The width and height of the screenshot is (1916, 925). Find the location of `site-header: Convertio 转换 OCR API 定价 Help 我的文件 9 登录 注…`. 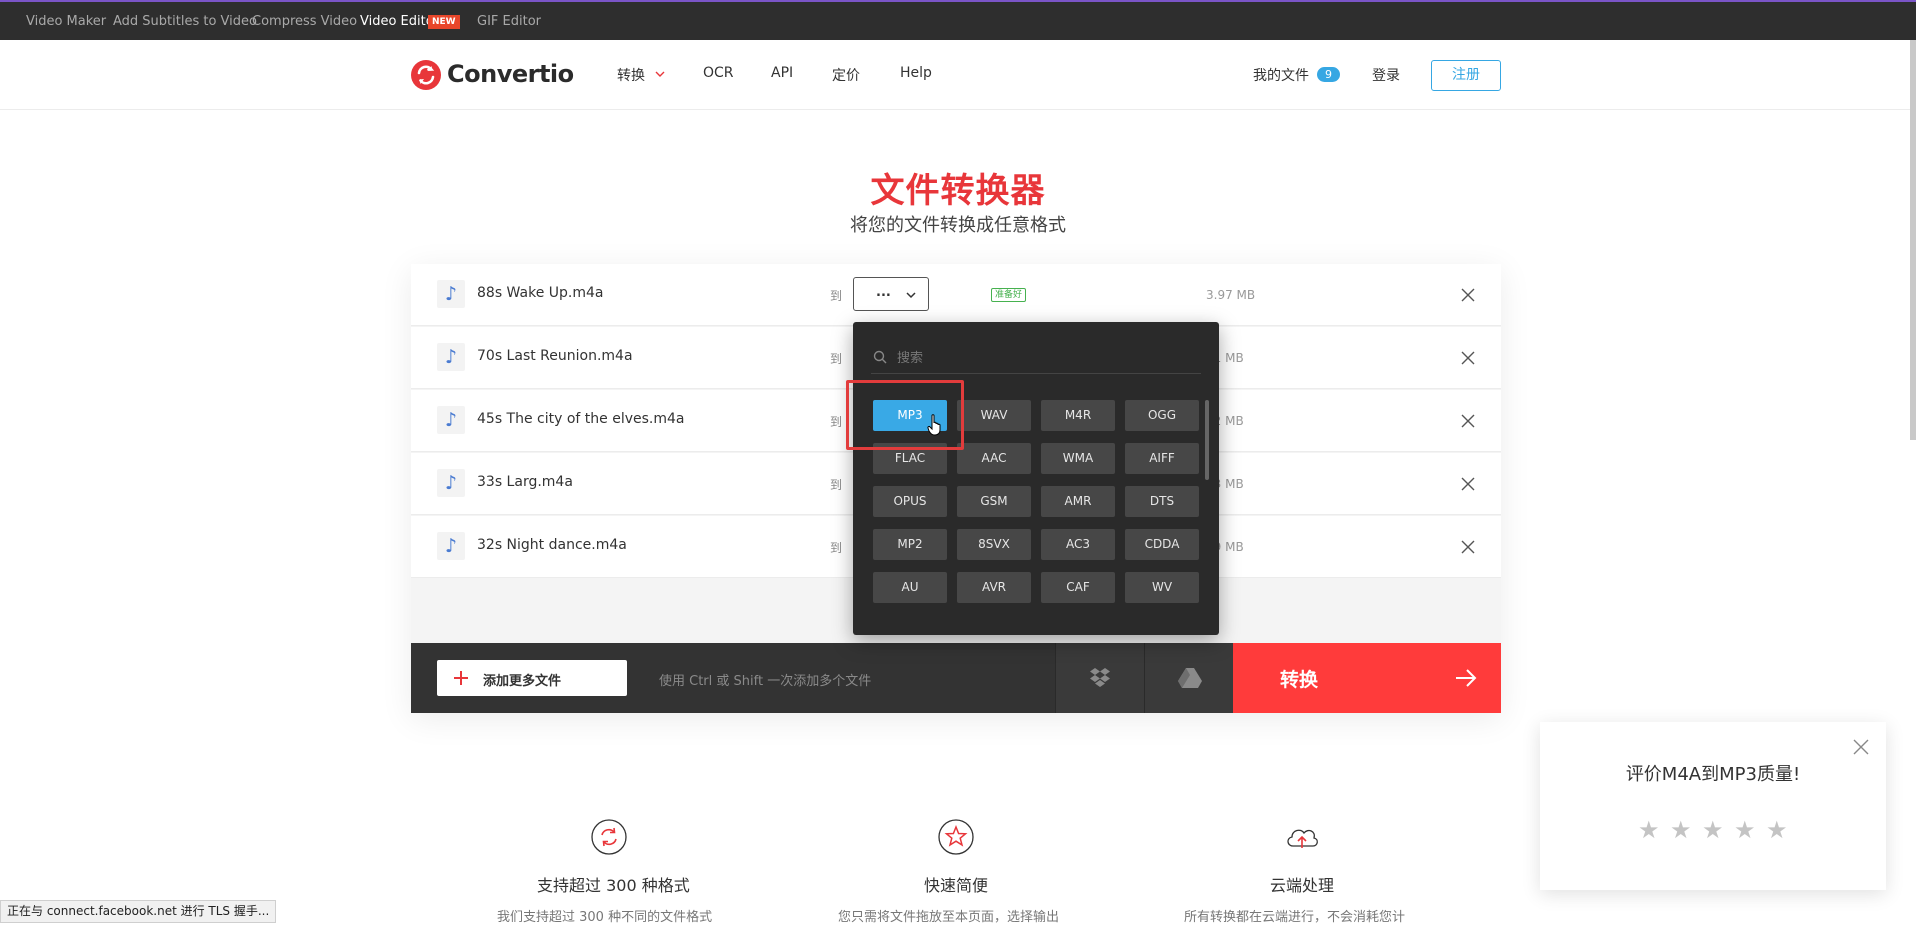

site-header: Convertio 转换 OCR API 定价 Help 我的文件 9 登录 注… is located at coordinates (958, 75).